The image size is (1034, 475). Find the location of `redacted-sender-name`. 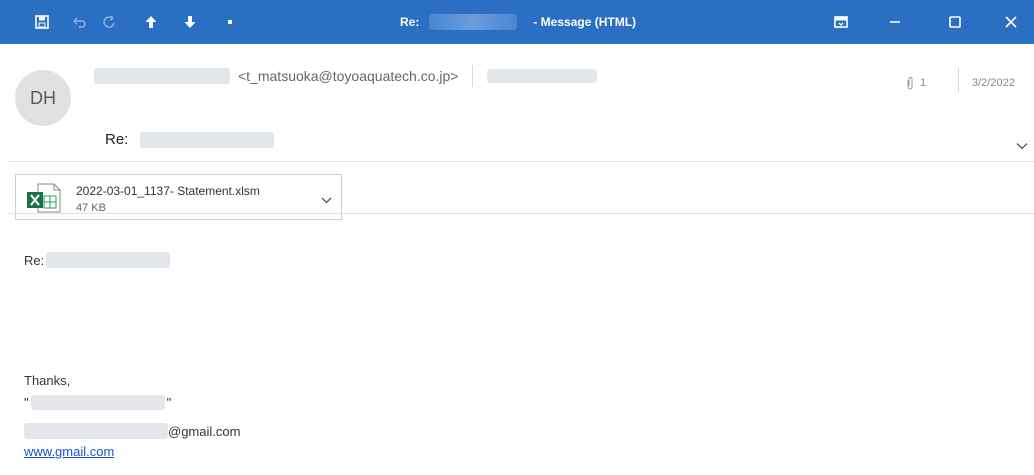

redacted-sender-name is located at coordinates (162, 76).